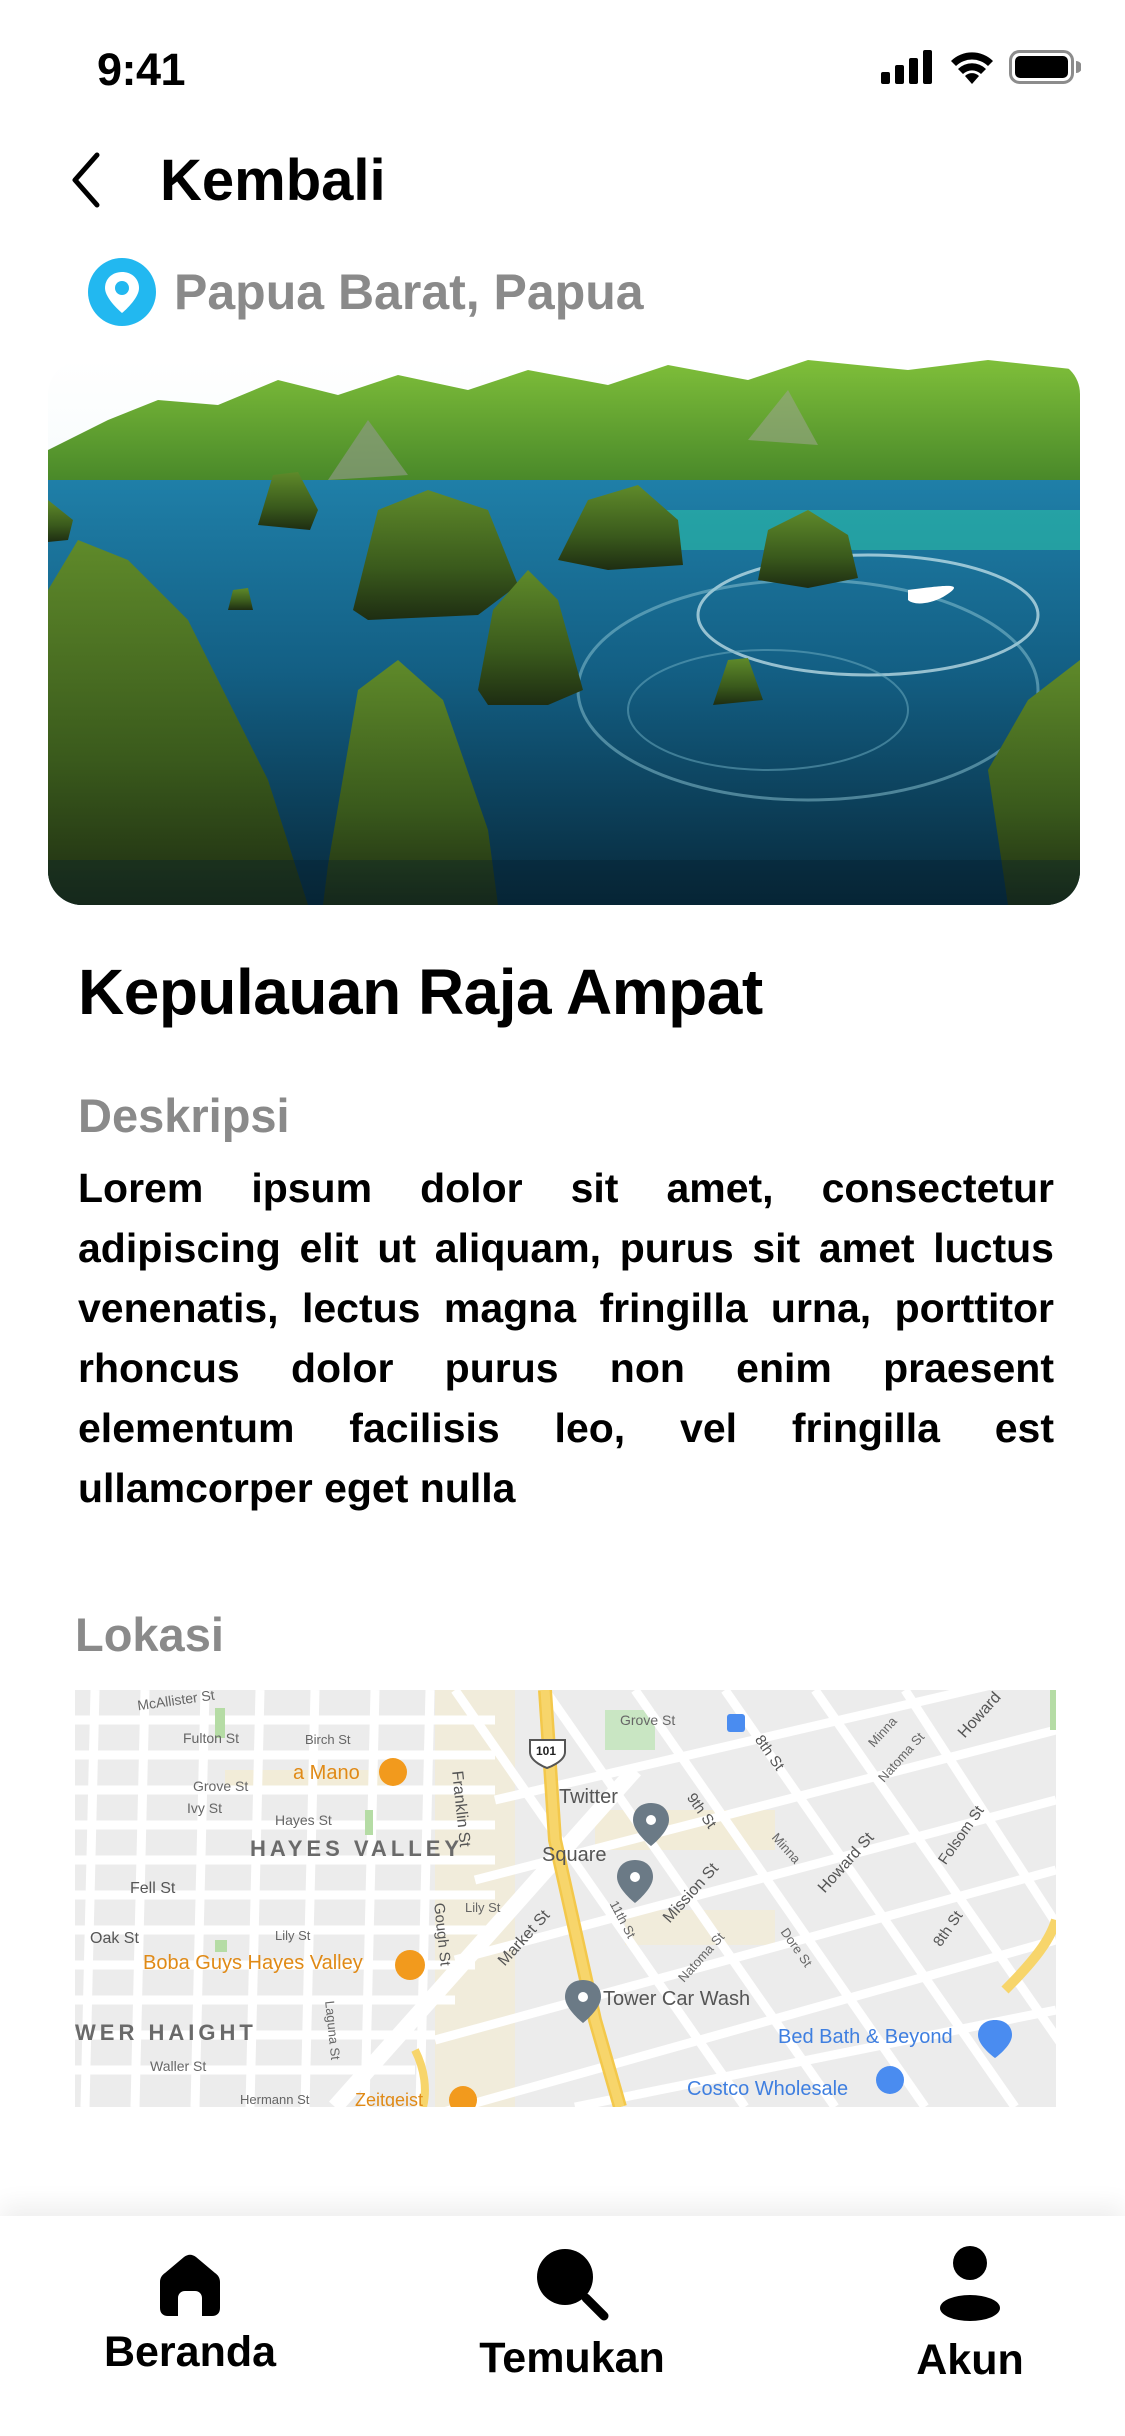 This screenshot has height=2436, width=1125. What do you see at coordinates (562, 70) in the screenshot?
I see `status-bar: 9:41` at bounding box center [562, 70].